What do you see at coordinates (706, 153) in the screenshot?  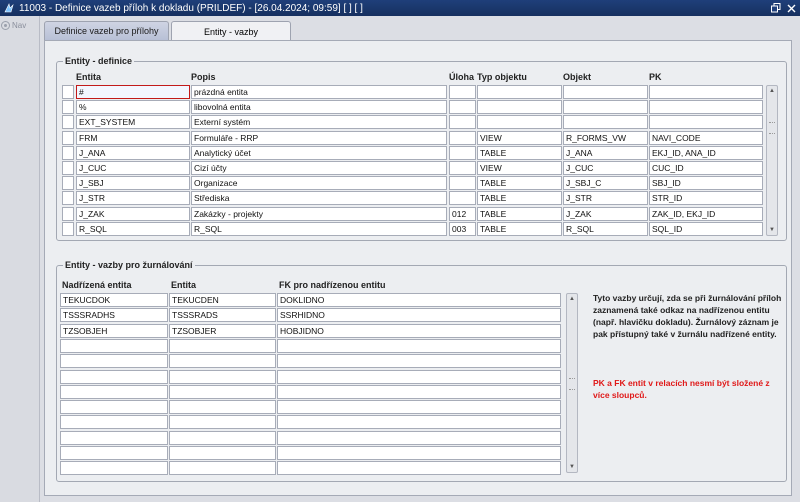 I see `entity-cell-pk: EKJ_ID, ANA_ID` at bounding box center [706, 153].